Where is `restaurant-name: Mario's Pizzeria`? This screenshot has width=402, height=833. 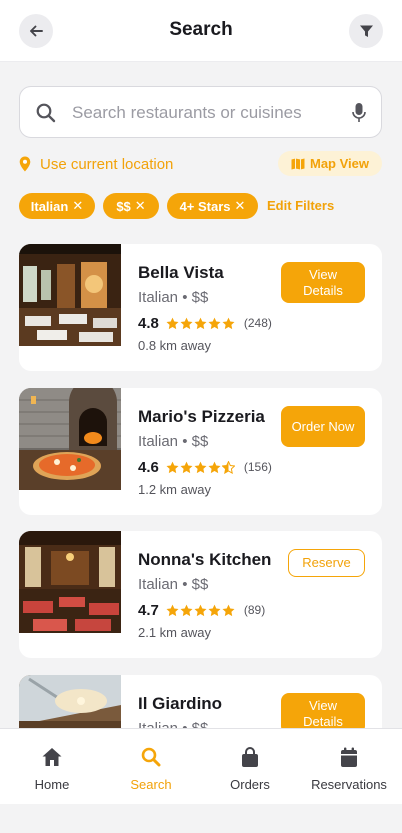
restaurant-name: Mario's Pizzeria is located at coordinates (201, 416).